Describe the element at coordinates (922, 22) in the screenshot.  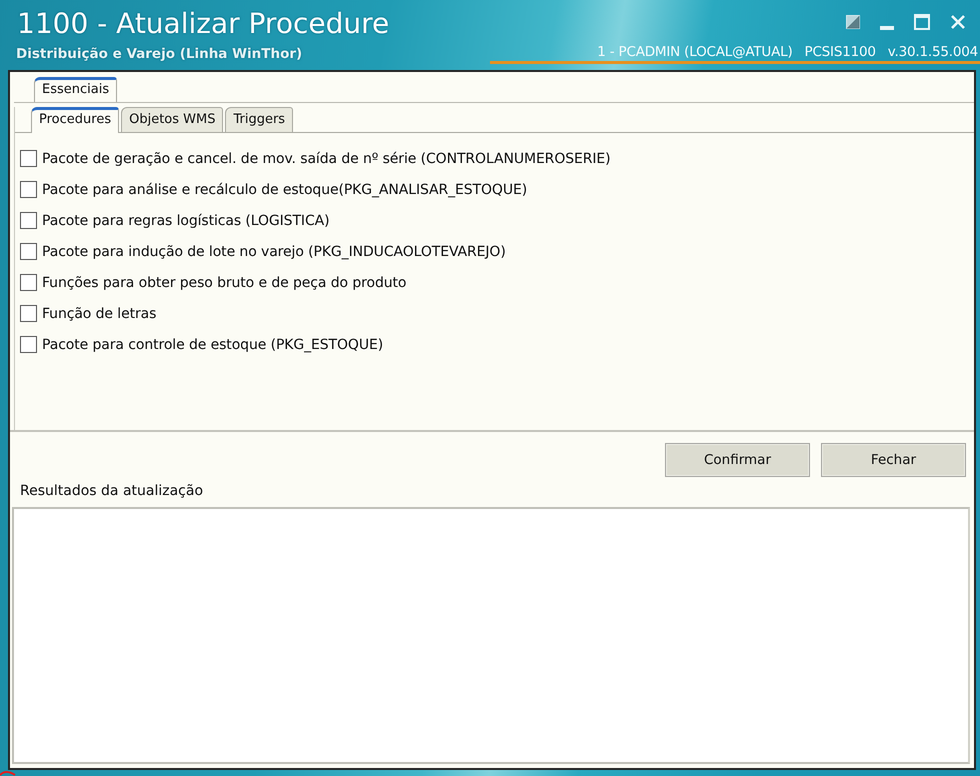
I see `maximize-icon` at that location.